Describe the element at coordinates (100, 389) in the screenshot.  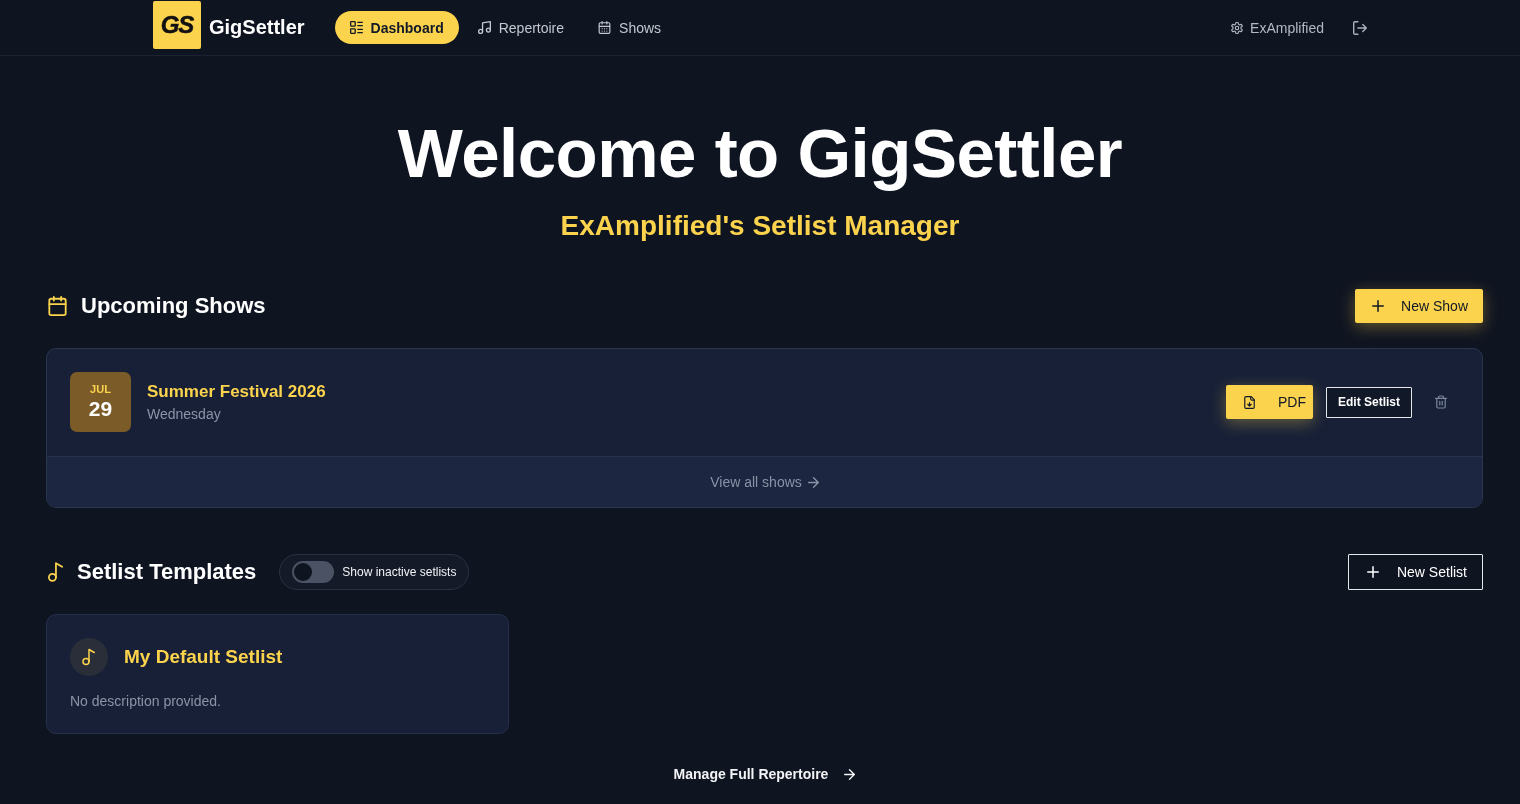
I see `month-label: JUL` at that location.